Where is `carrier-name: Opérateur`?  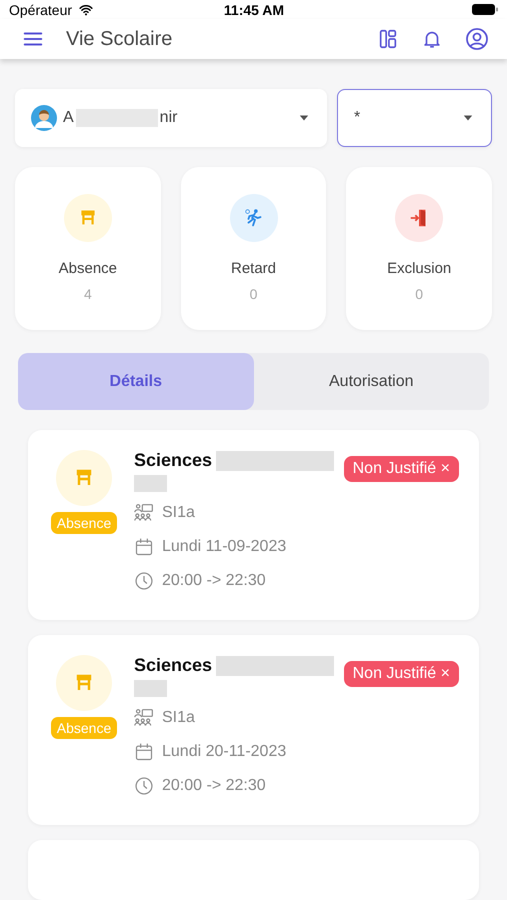 carrier-name: Opérateur is located at coordinates (40, 10).